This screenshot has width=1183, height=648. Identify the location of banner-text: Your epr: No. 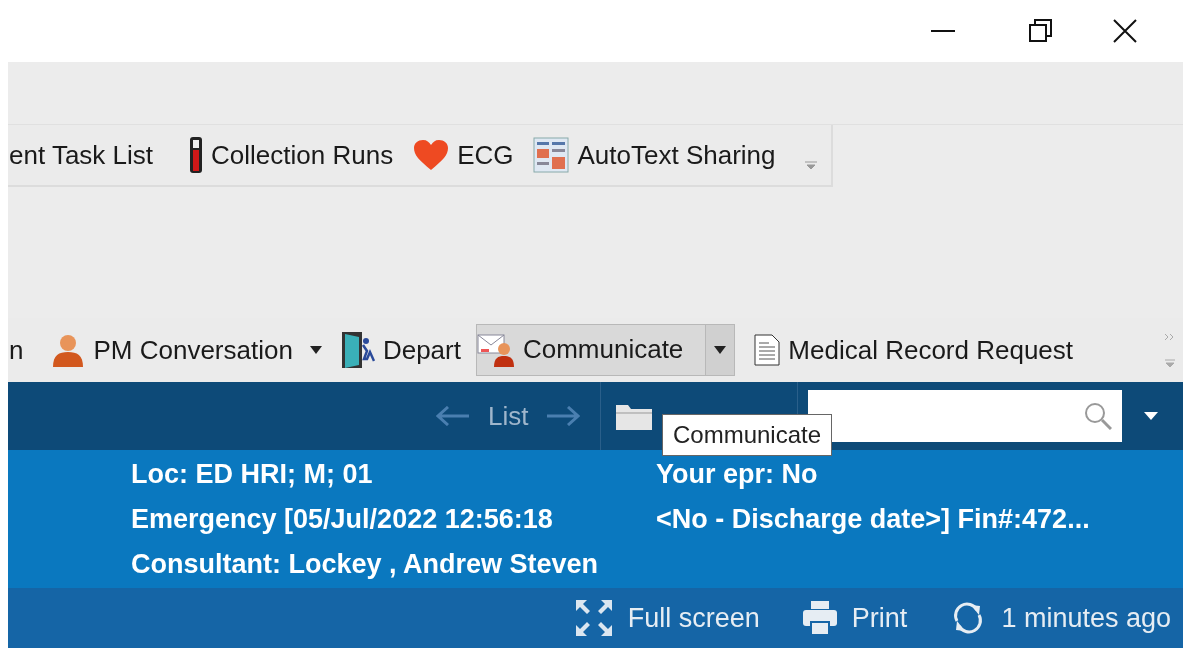
(737, 474).